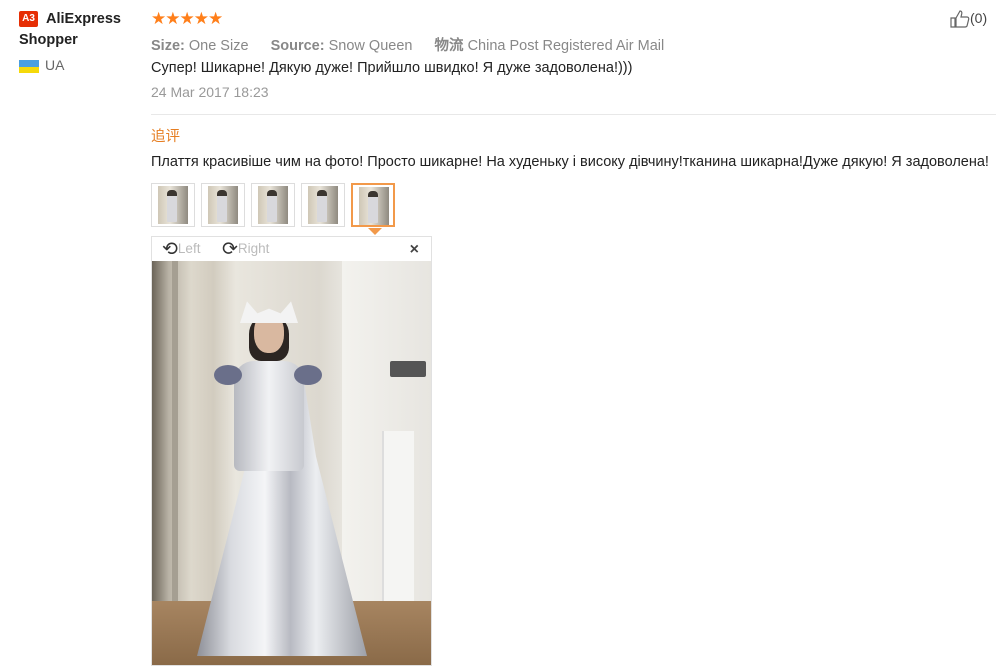  I want to click on thumbs-up-icon, so click(960, 19).